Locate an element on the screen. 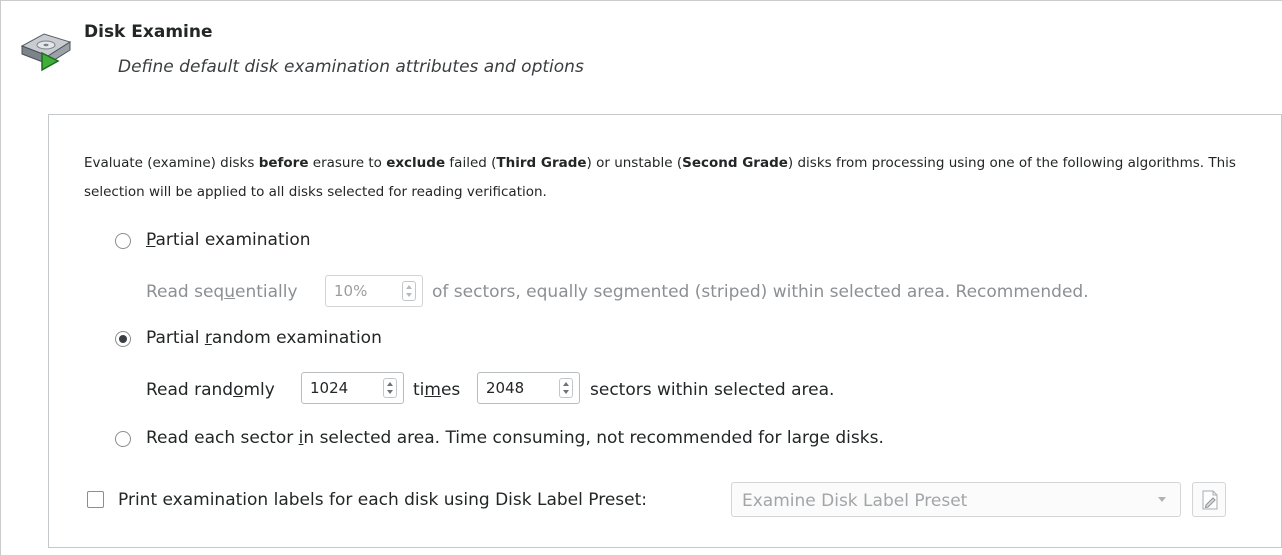 The height and width of the screenshot is (555, 1282). disk-play-icon is located at coordinates (46, 49).